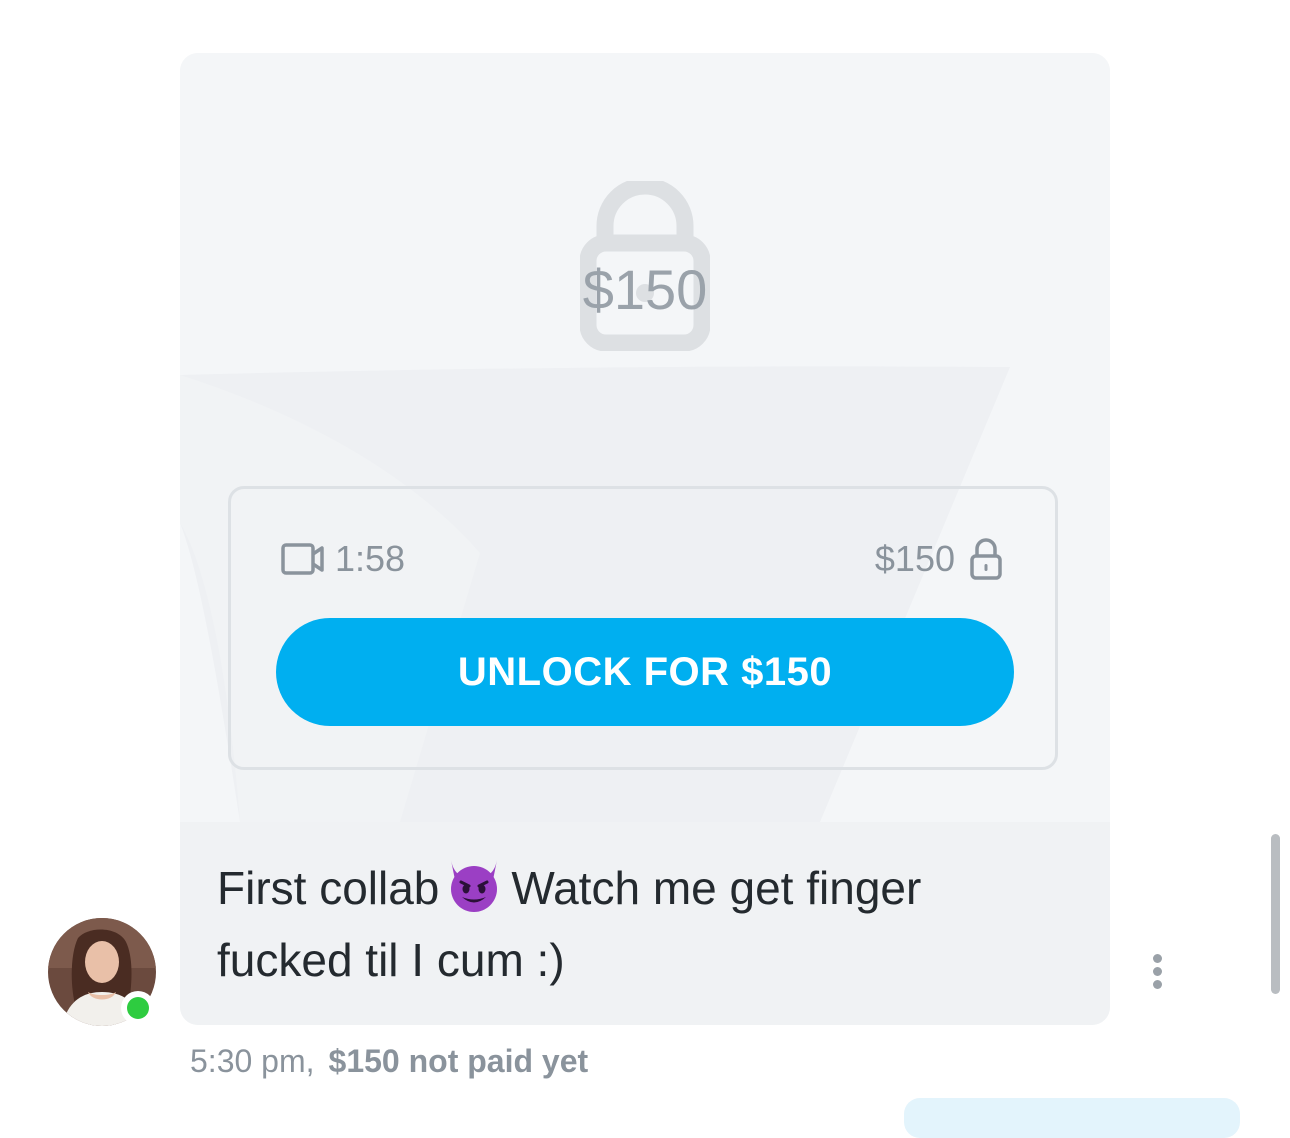 This screenshot has width=1290, height=1138. What do you see at coordinates (669, 2) in the screenshot?
I see `cropped-text-fragment` at bounding box center [669, 2].